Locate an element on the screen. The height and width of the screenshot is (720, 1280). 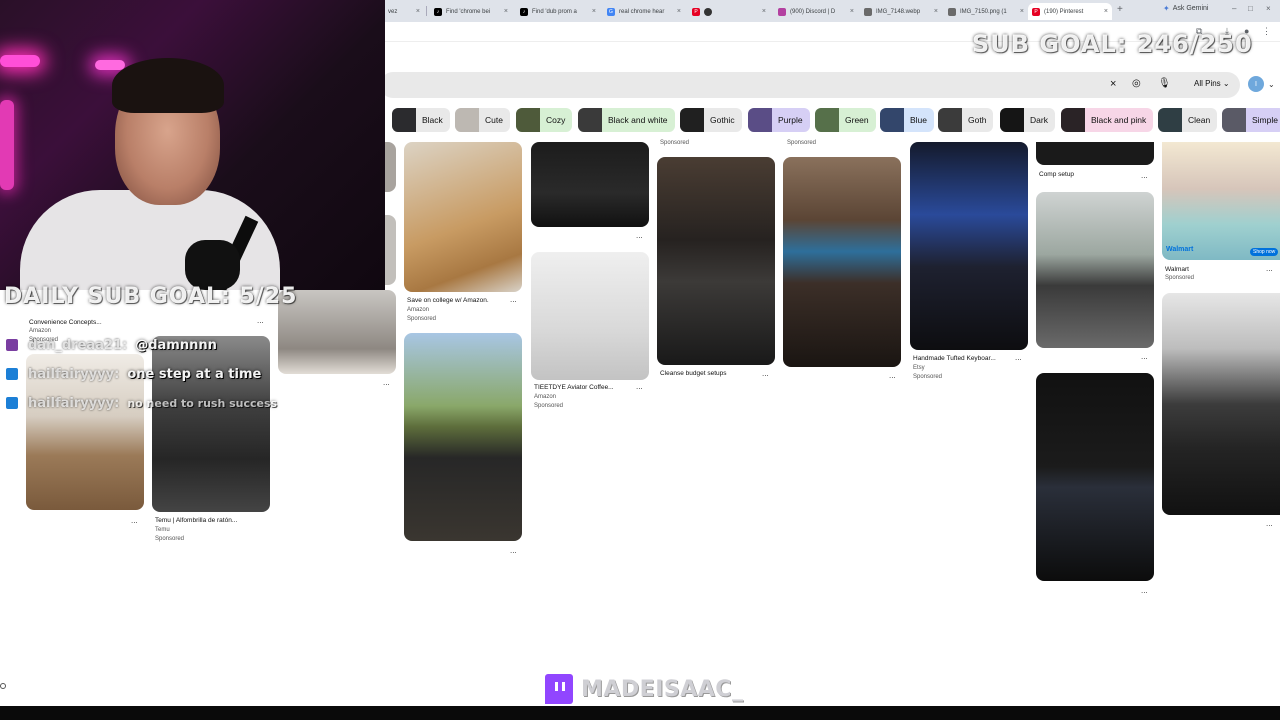
pin-window-setup is located at coordinates (463, 437).